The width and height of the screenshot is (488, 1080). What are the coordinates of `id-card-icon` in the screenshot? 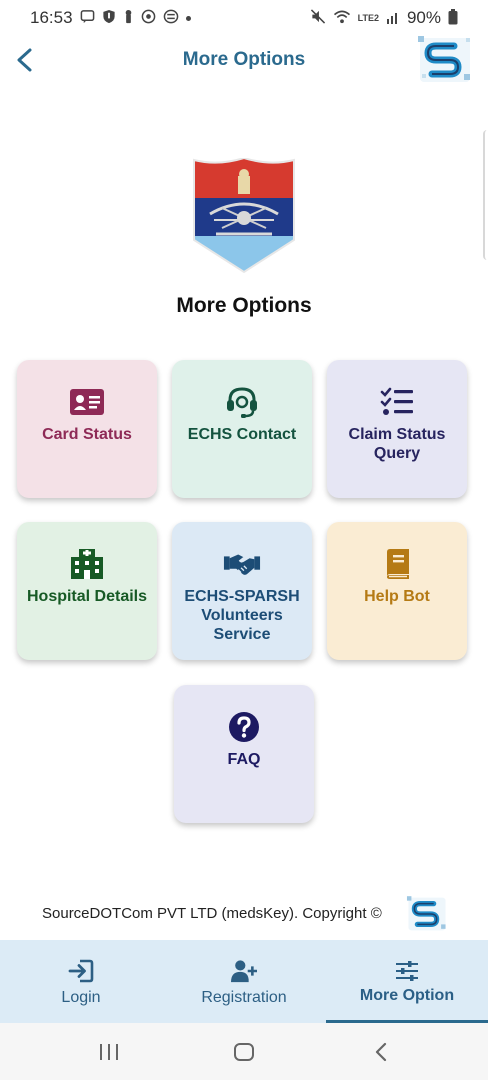 It's located at (87, 402).